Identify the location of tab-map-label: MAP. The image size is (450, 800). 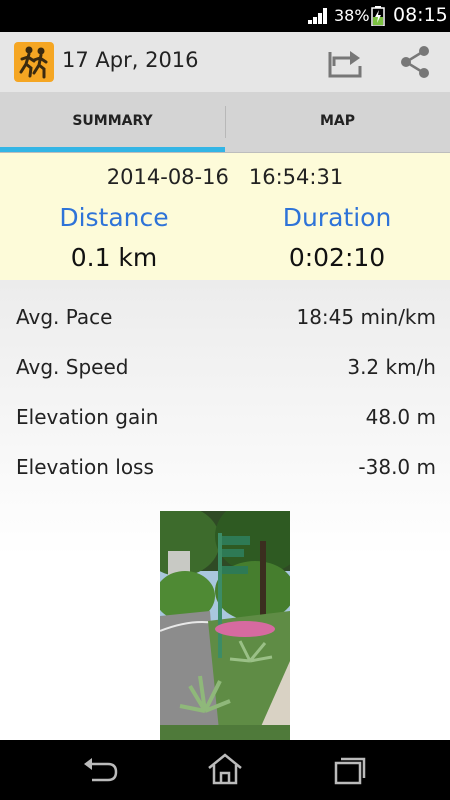
(337, 121).